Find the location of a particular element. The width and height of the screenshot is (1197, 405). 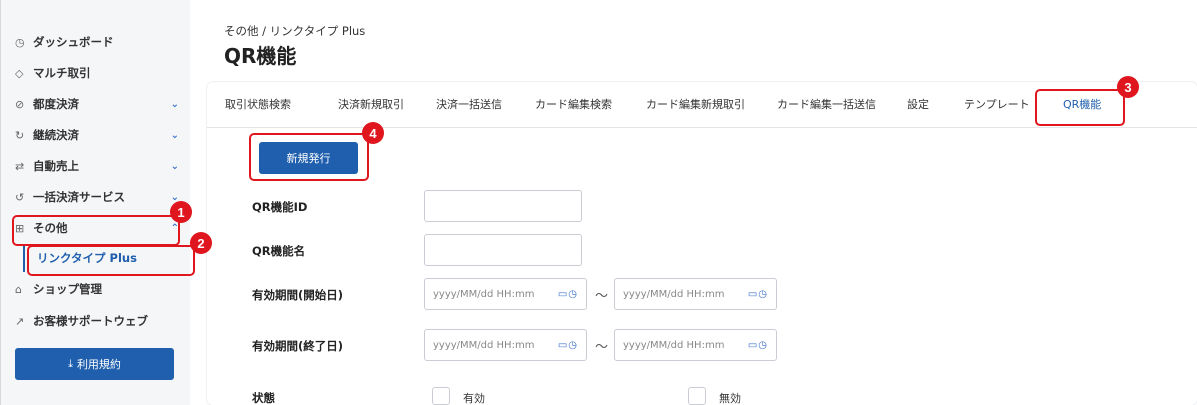

qr-id-label: QR機能ID is located at coordinates (280, 207).